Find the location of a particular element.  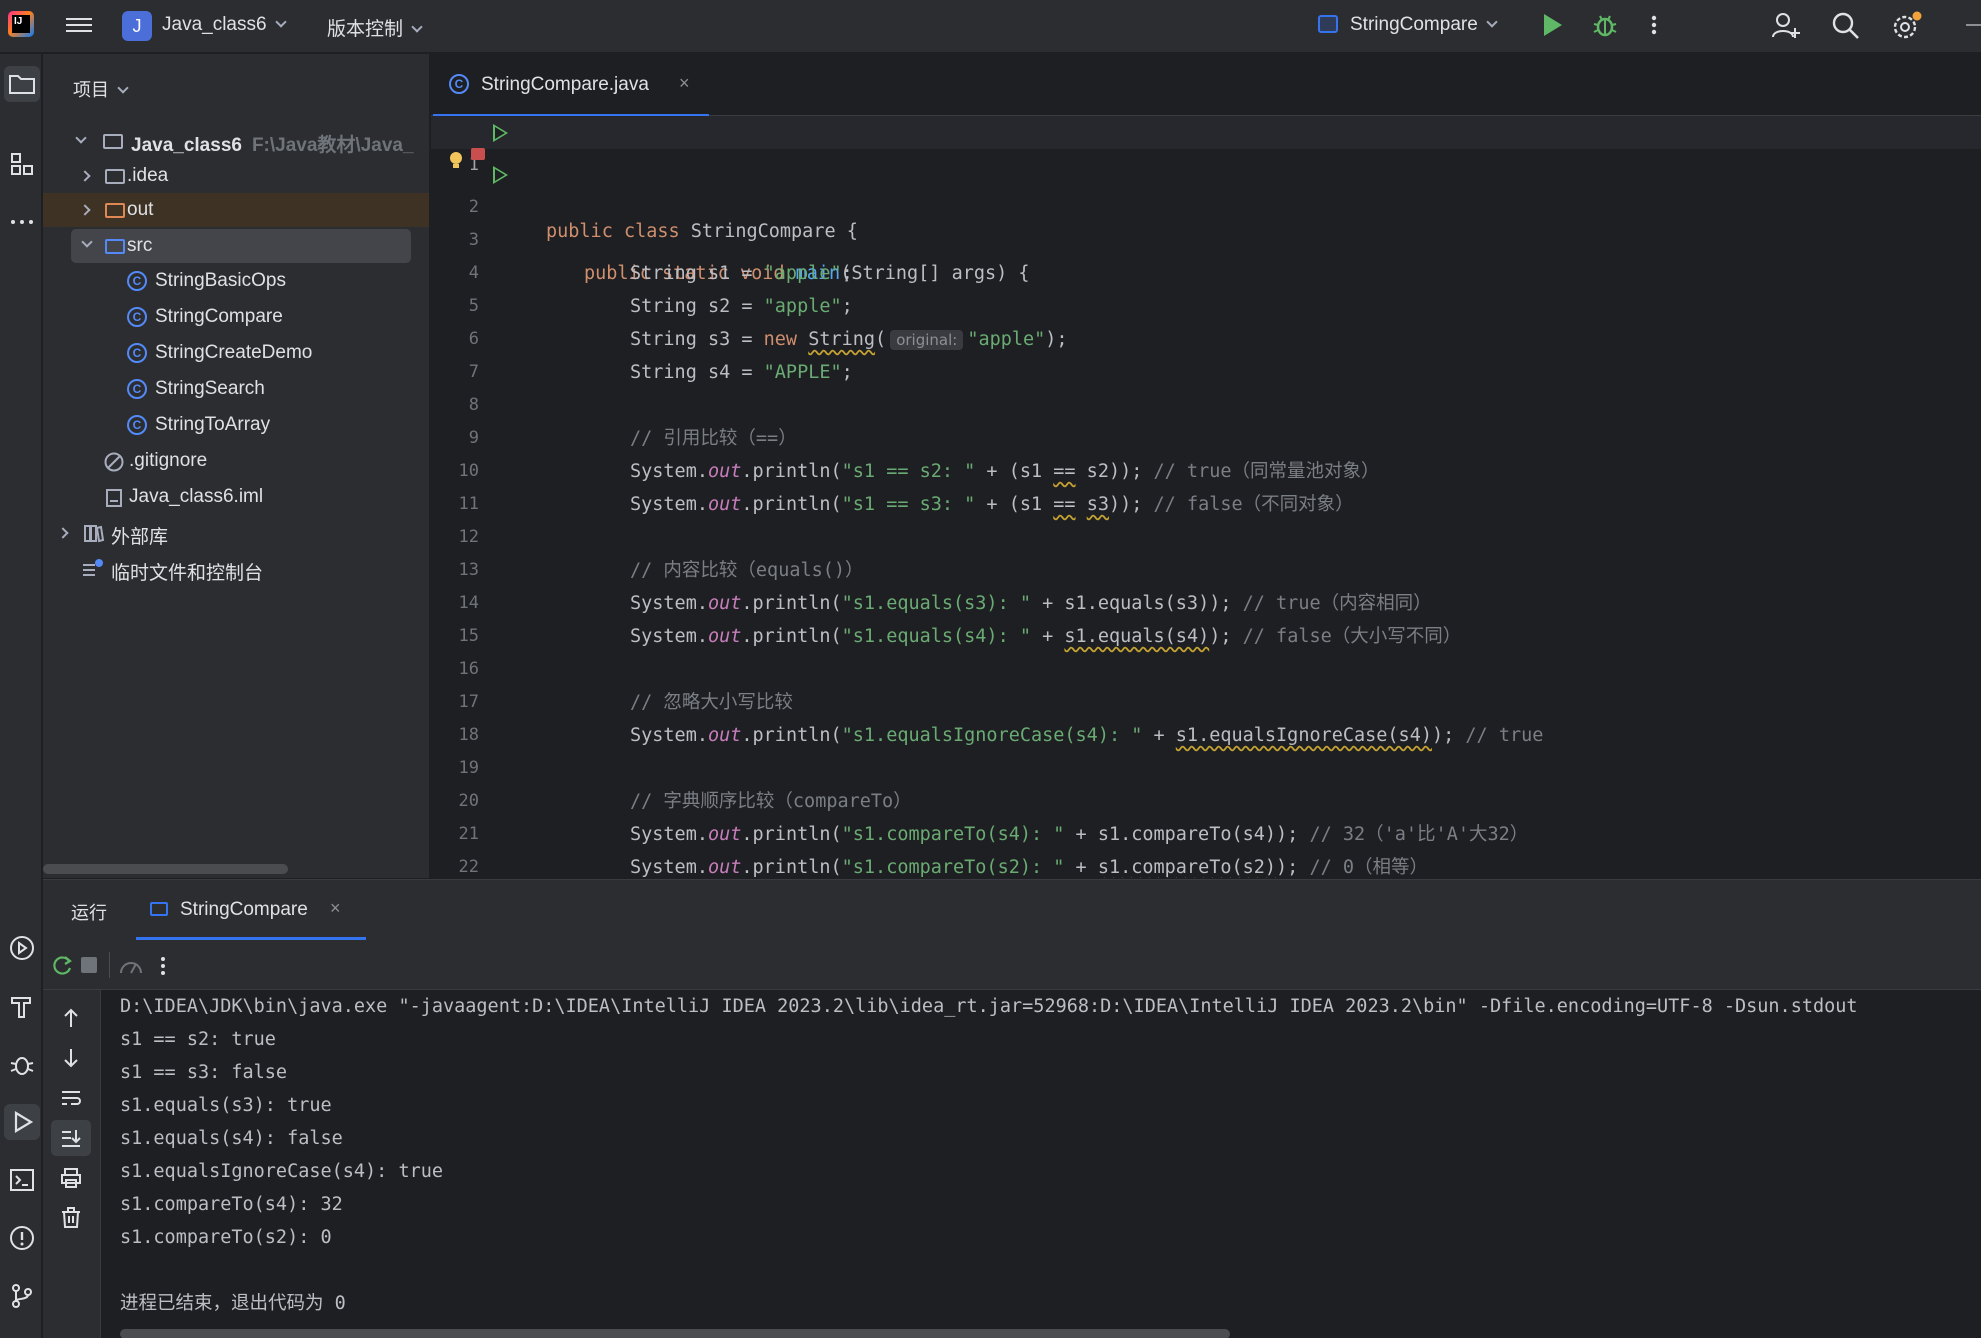

soft-wrap-icon is located at coordinates (71, 1098).